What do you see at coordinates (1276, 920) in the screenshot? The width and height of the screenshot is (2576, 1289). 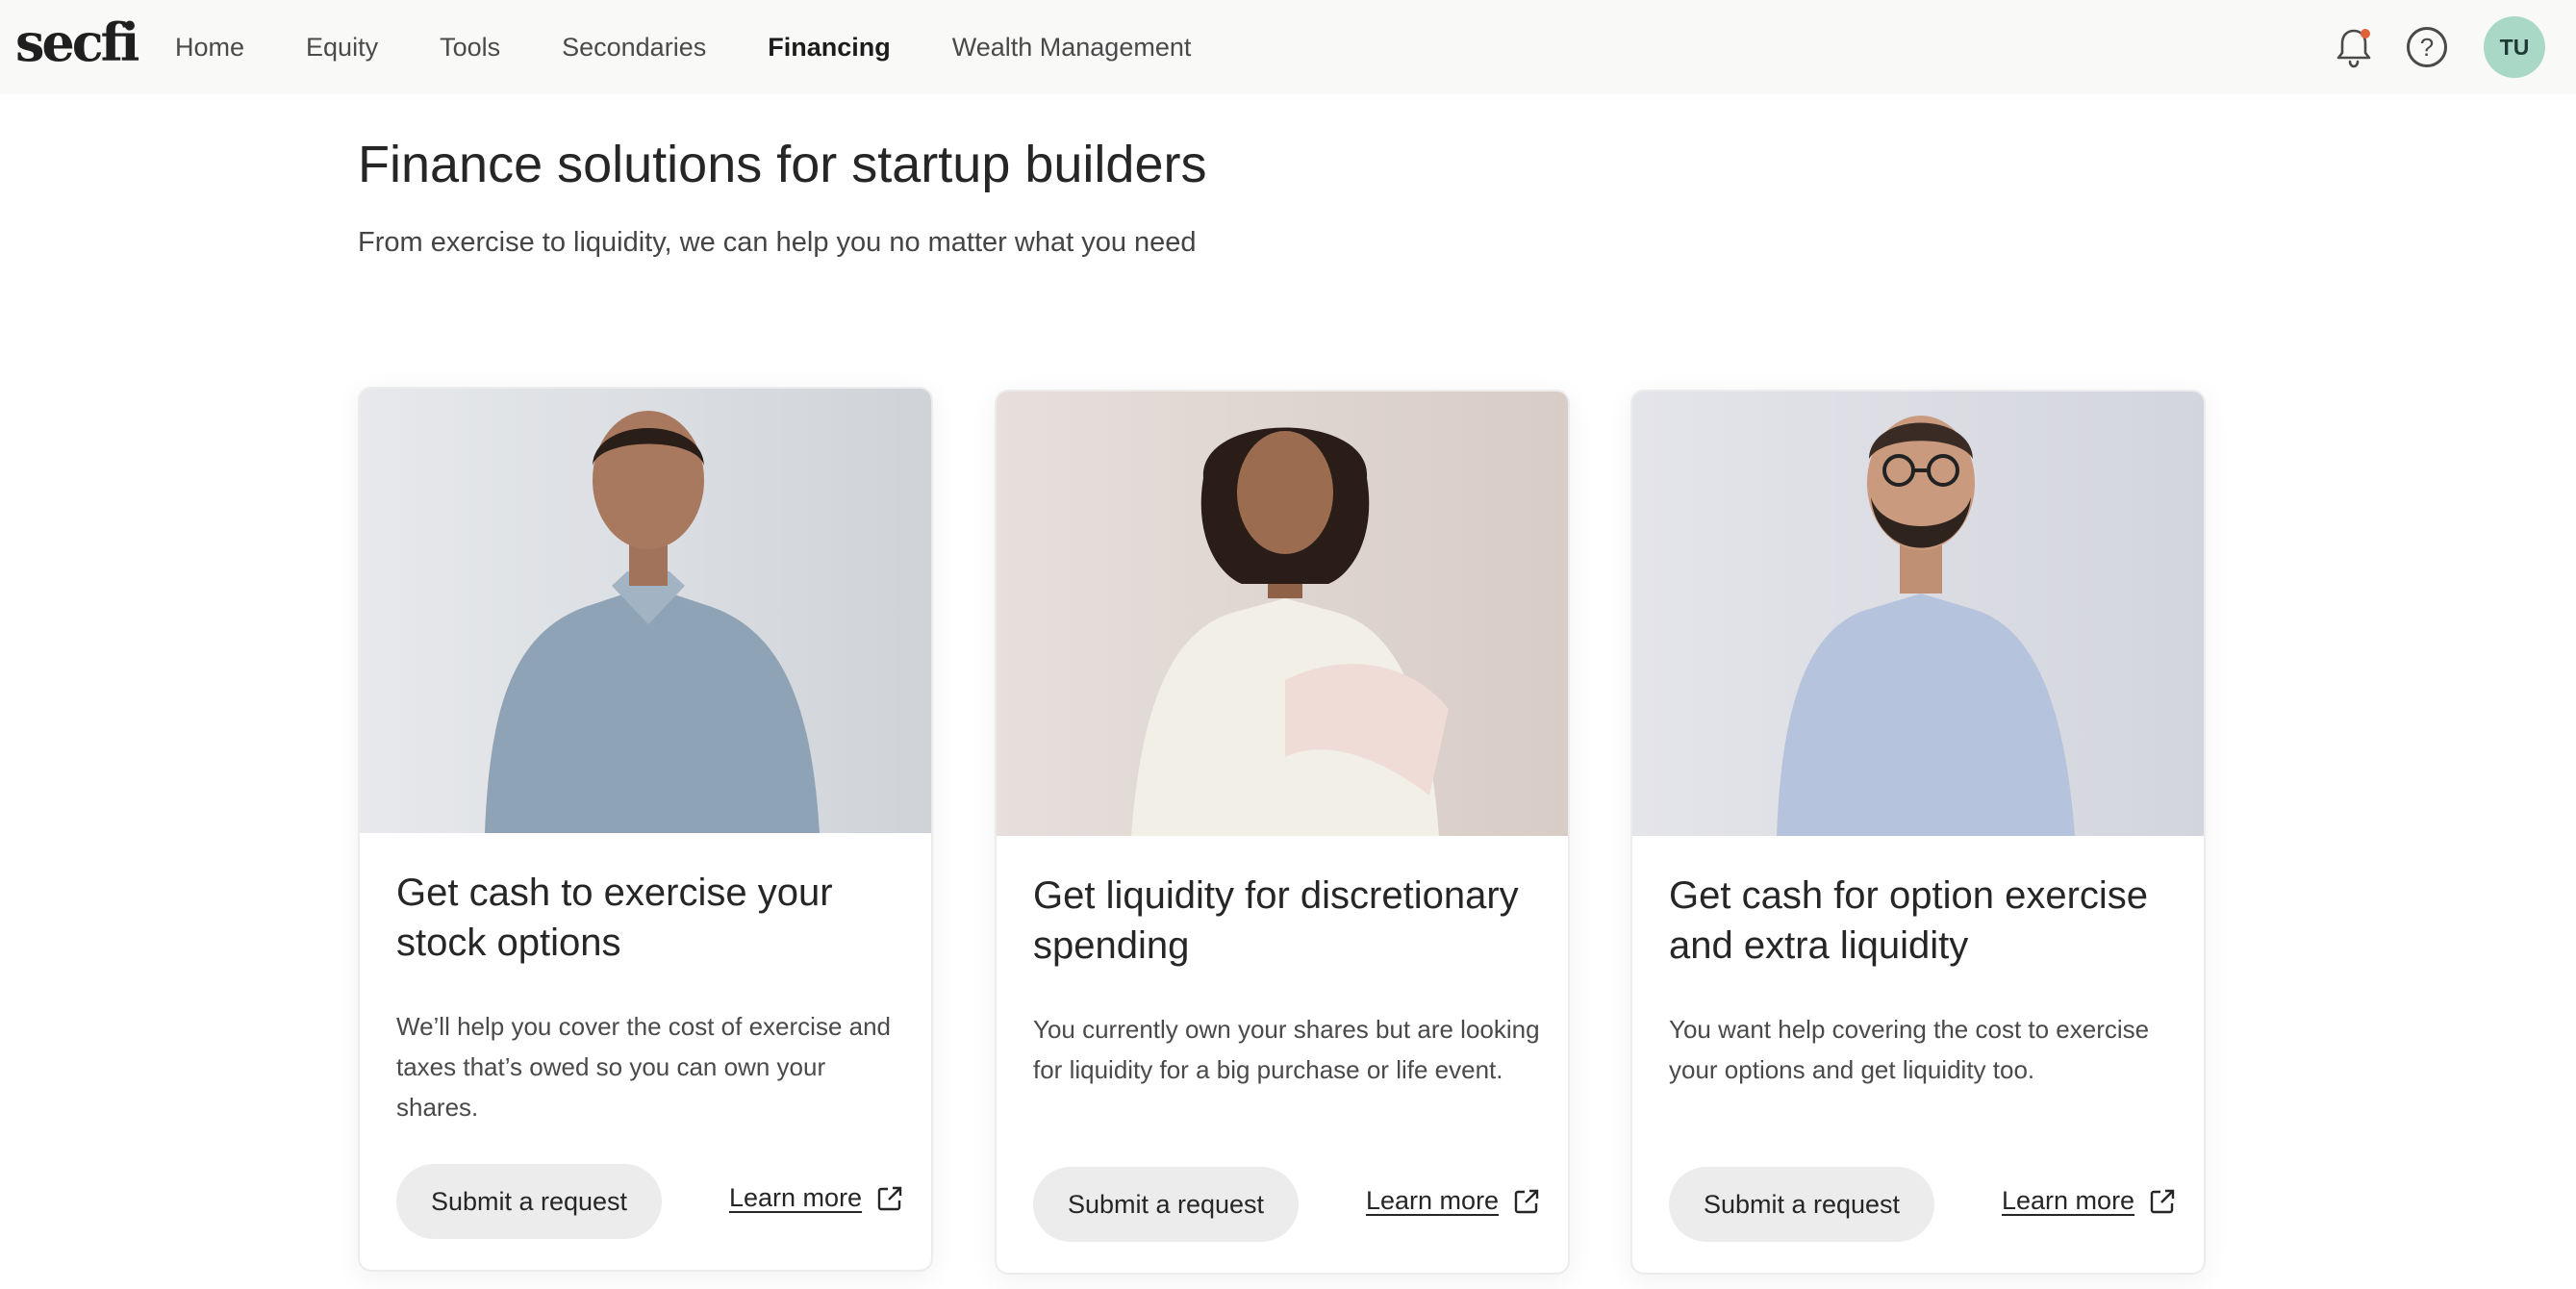 I see `card-title: Get liquidity for discretionary spending` at bounding box center [1276, 920].